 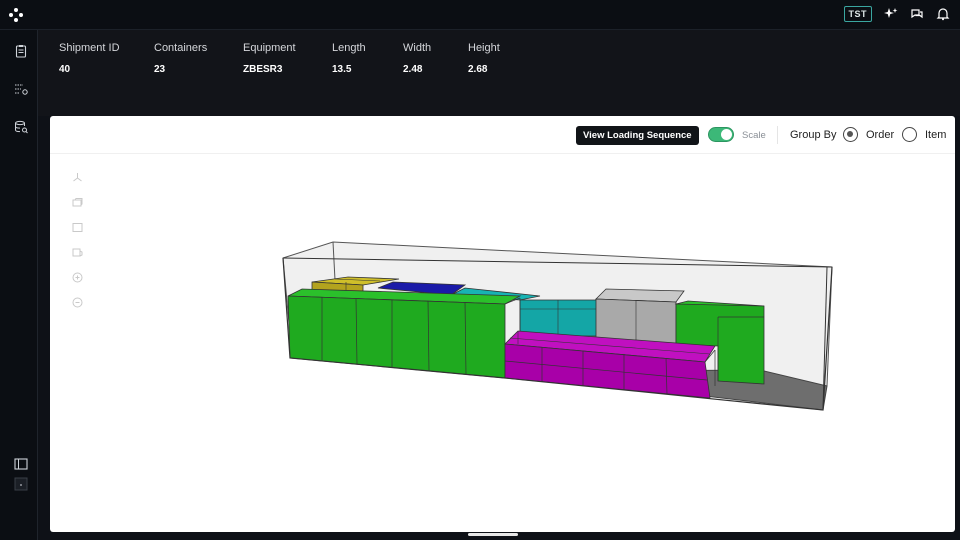 I want to click on environment-badge: TST, so click(x=857, y=14).